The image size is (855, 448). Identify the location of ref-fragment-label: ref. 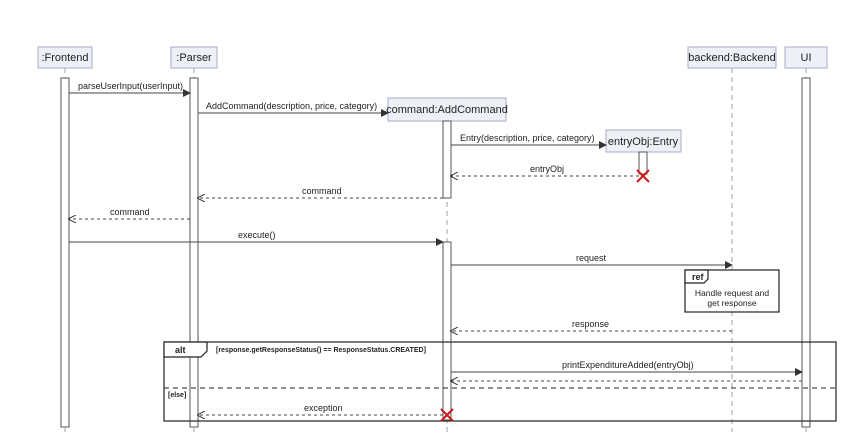
(698, 277).